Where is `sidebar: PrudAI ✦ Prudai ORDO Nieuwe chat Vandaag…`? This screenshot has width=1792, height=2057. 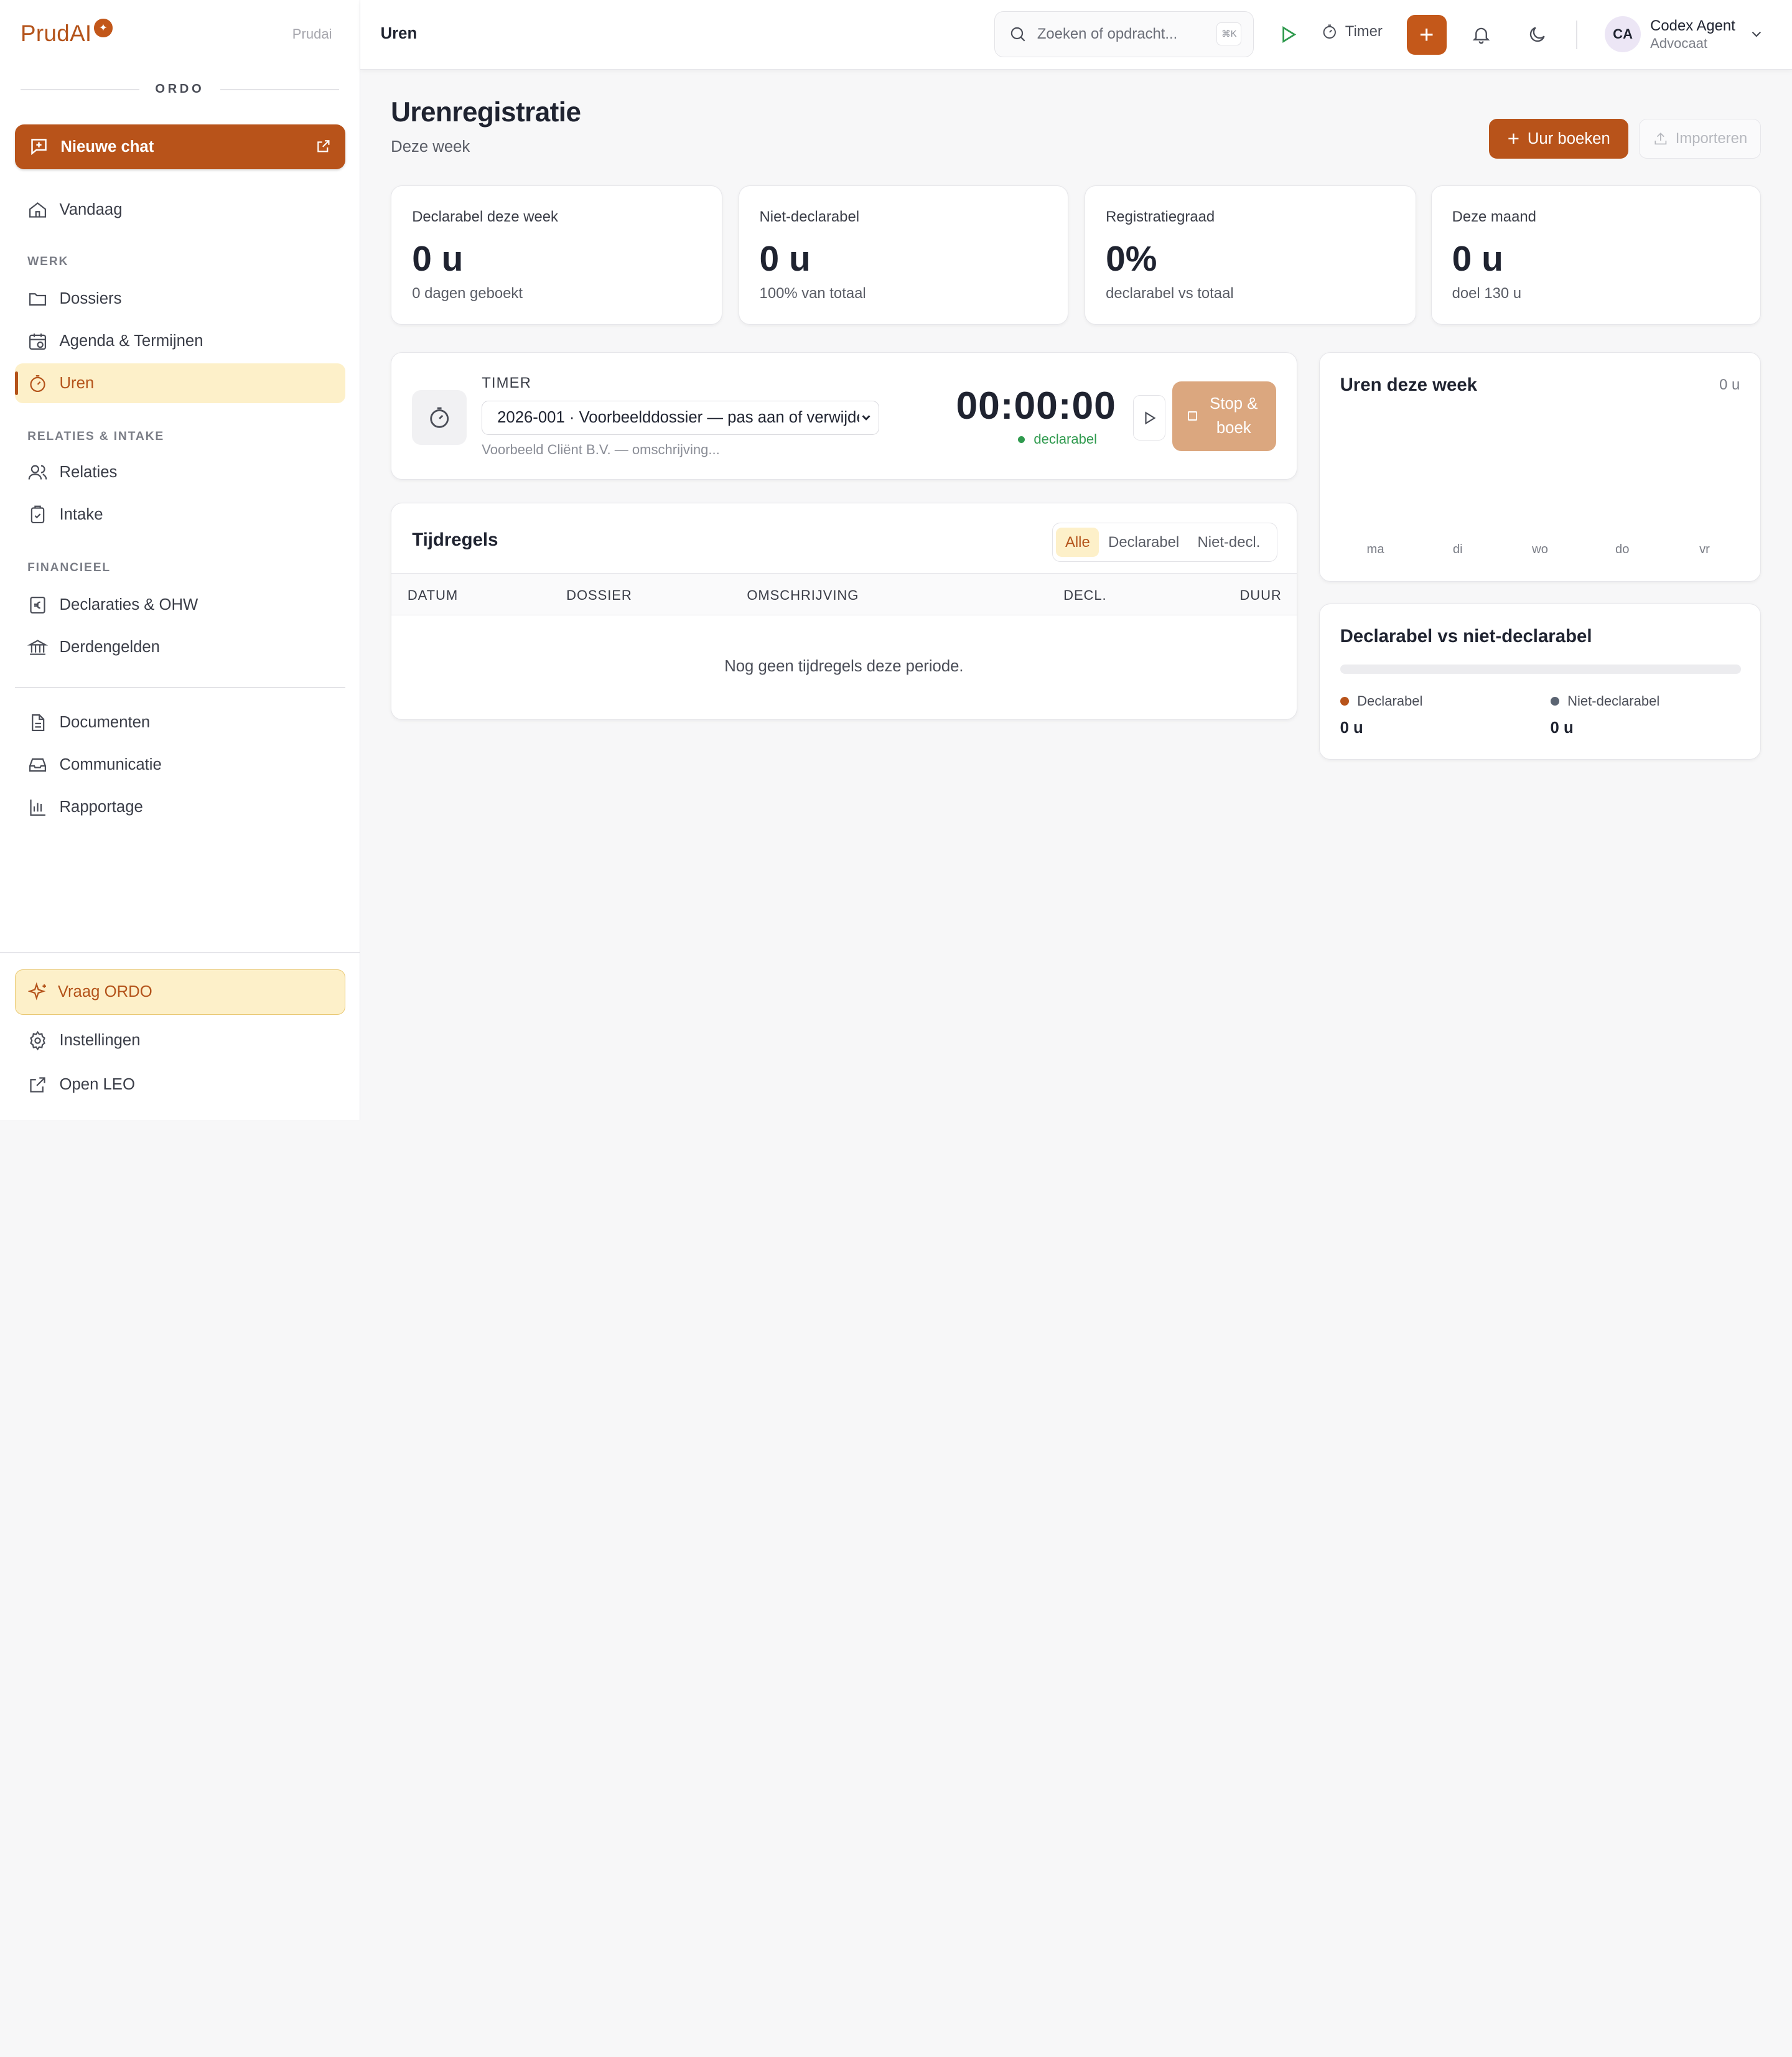 sidebar: PrudAI ✦ Prudai ORDO Nieuwe chat Vandaag… is located at coordinates (180, 560).